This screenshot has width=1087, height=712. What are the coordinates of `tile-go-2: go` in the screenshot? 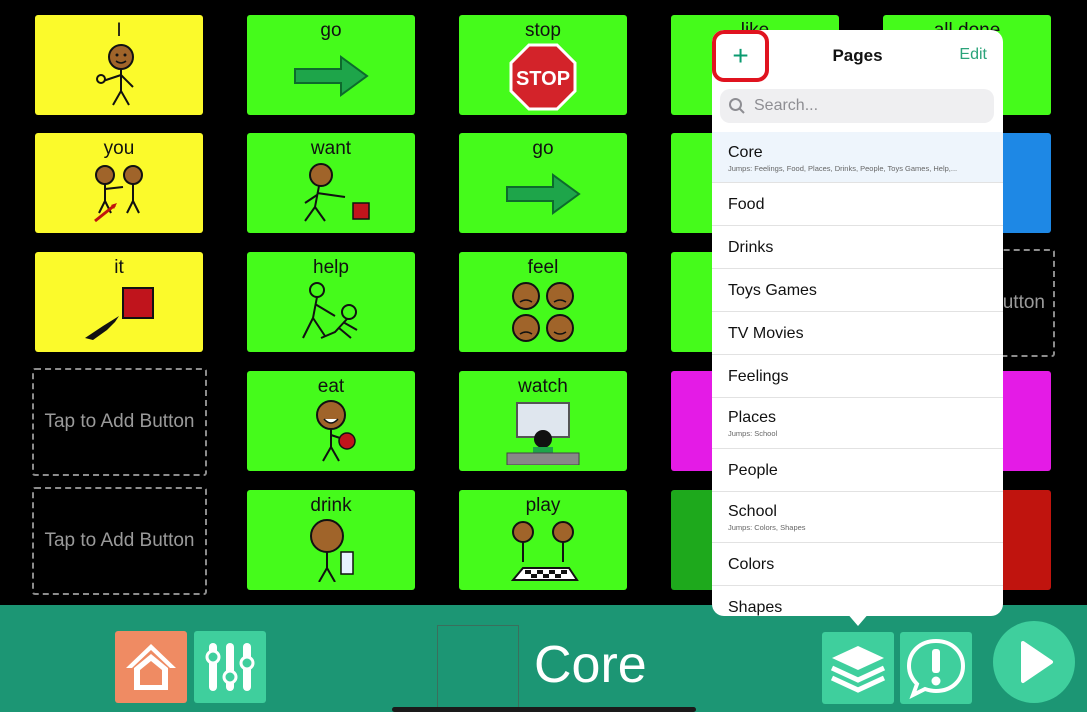 It's located at (543, 183).